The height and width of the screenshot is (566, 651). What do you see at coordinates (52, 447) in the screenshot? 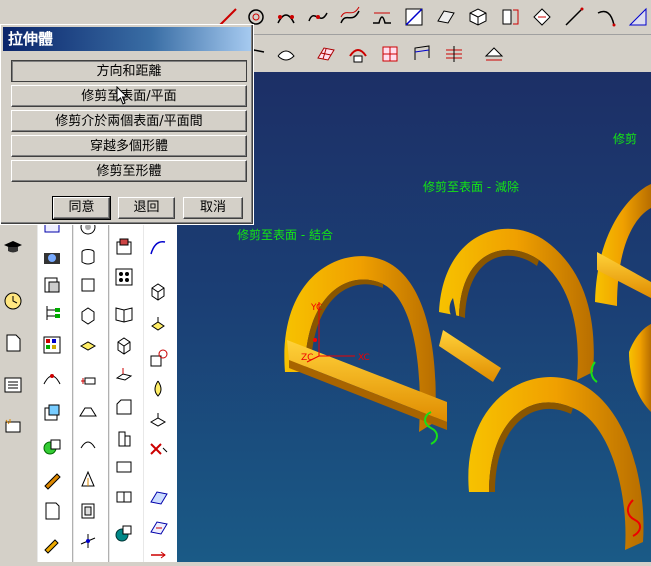
I see `boolean-icon` at bounding box center [52, 447].